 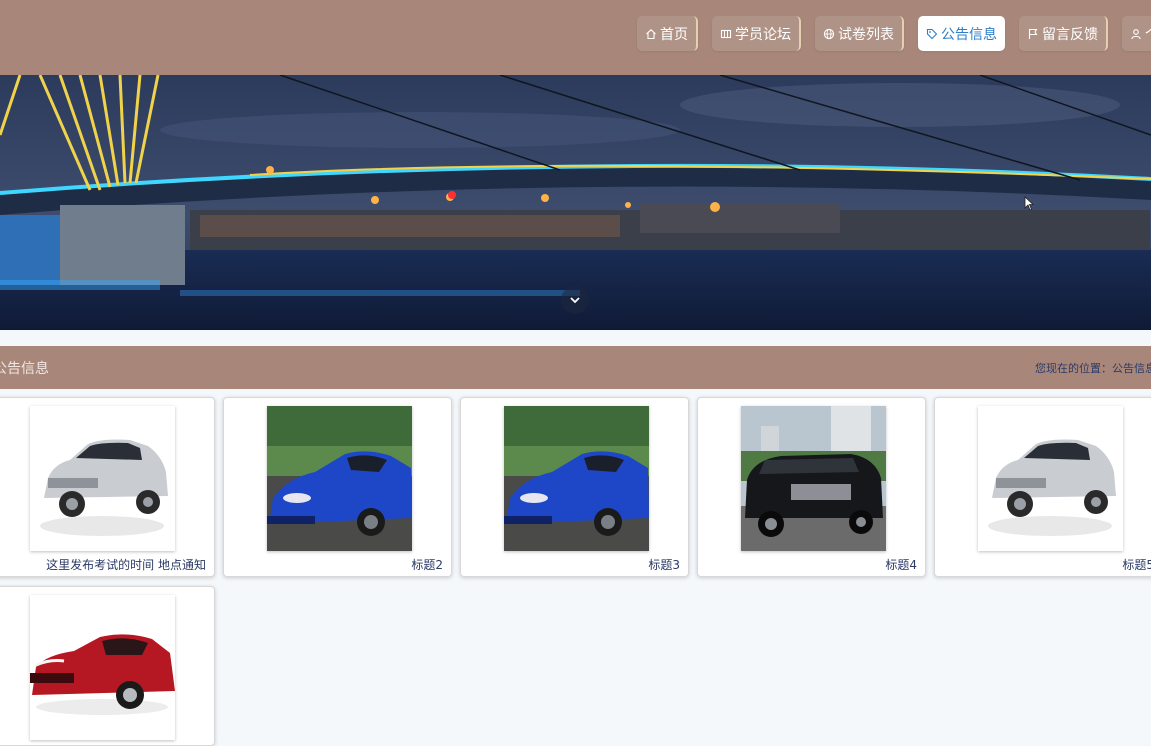 I want to click on announcement-card: 这里发布考试的时间 地点通知, so click(x=107, y=487).